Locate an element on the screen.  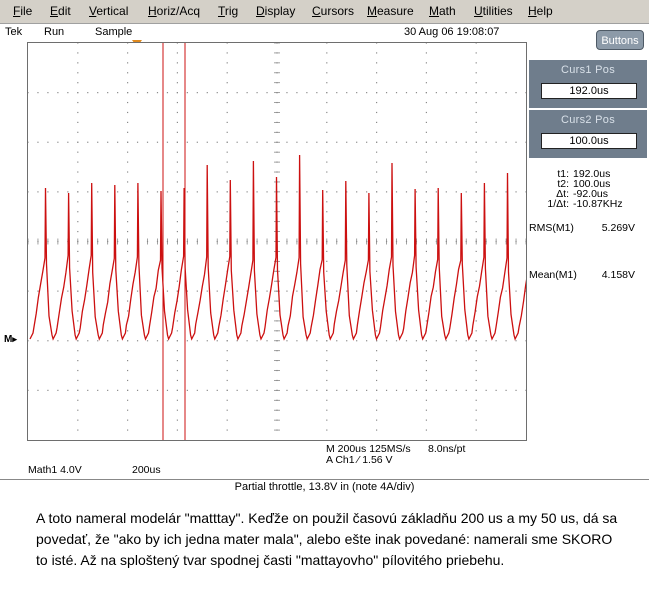
menu-display: Display is located at coordinates (275, 11).